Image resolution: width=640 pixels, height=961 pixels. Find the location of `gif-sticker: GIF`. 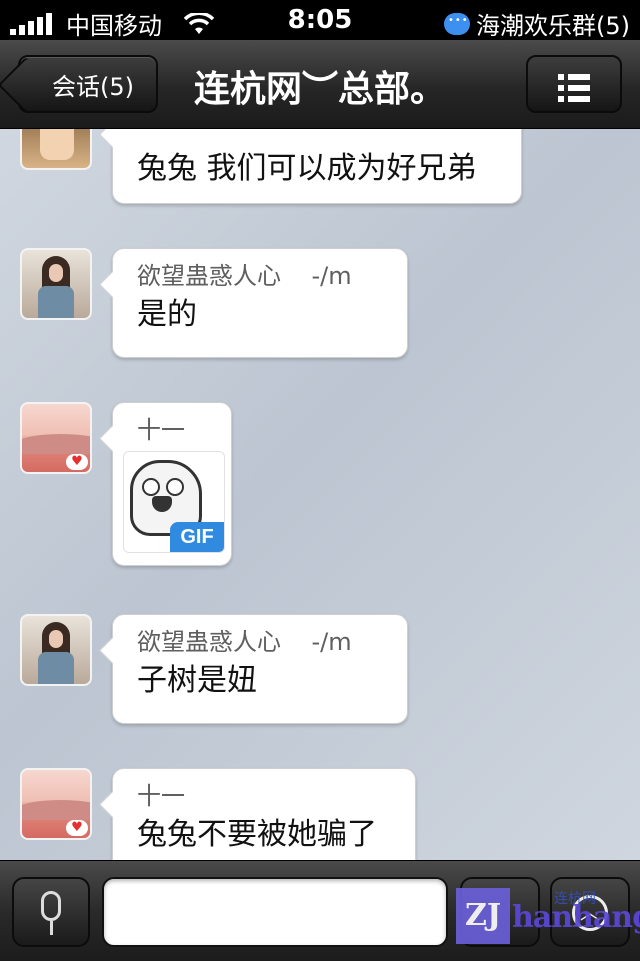

gif-sticker: GIF is located at coordinates (174, 502).